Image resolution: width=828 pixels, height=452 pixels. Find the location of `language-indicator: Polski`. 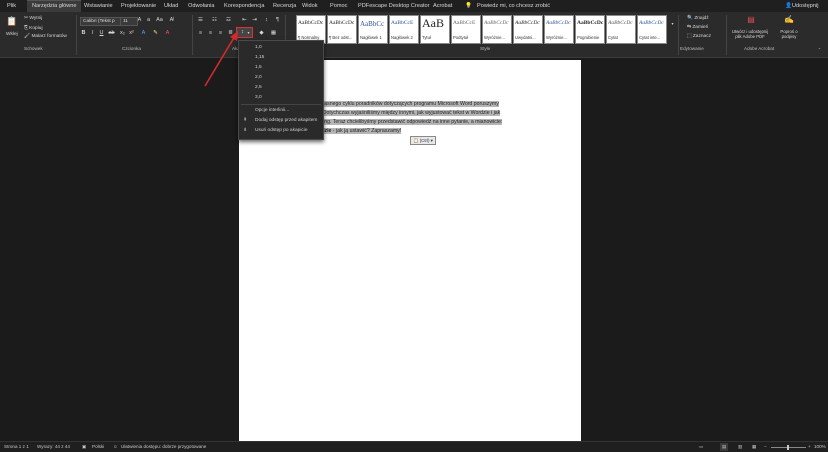

language-indicator: Polski is located at coordinates (98, 447).